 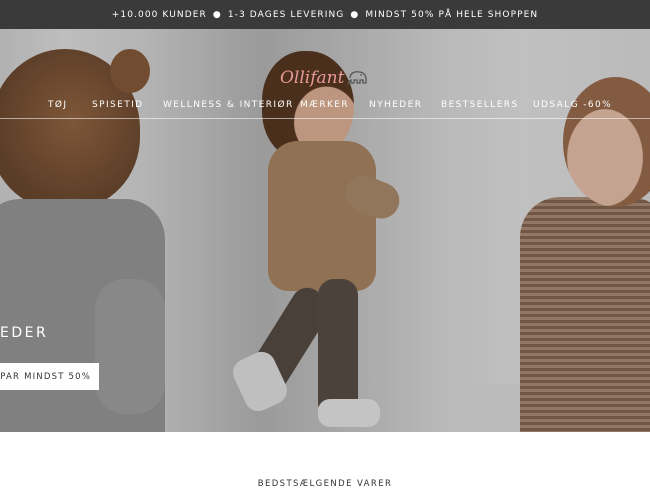 What do you see at coordinates (24, 333) in the screenshot?
I see `hero-title: EDER` at bounding box center [24, 333].